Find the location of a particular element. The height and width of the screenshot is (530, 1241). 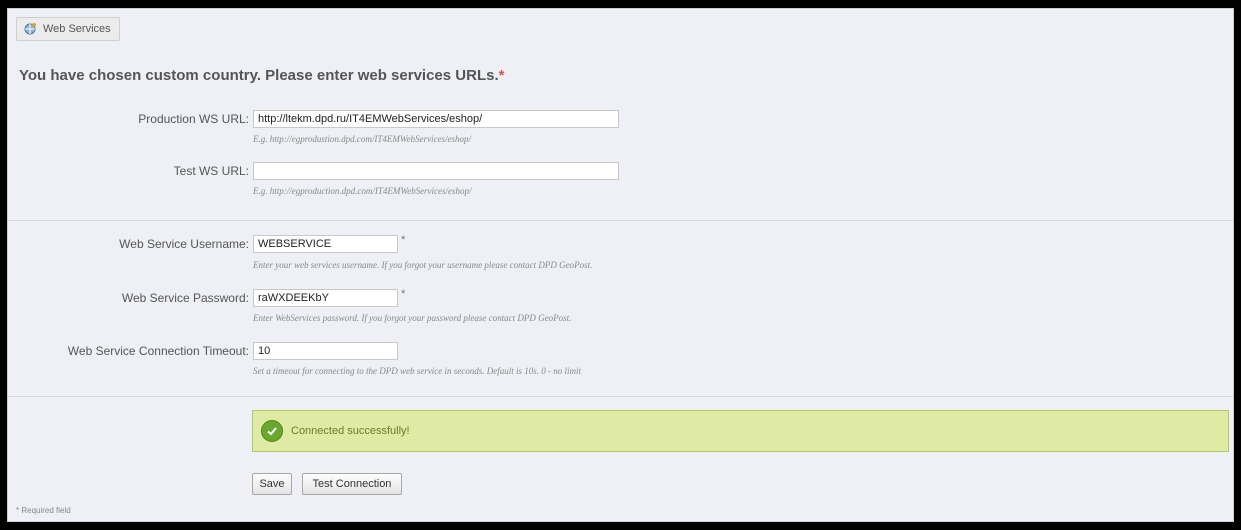

required-mark: * is located at coordinates (501, 75).